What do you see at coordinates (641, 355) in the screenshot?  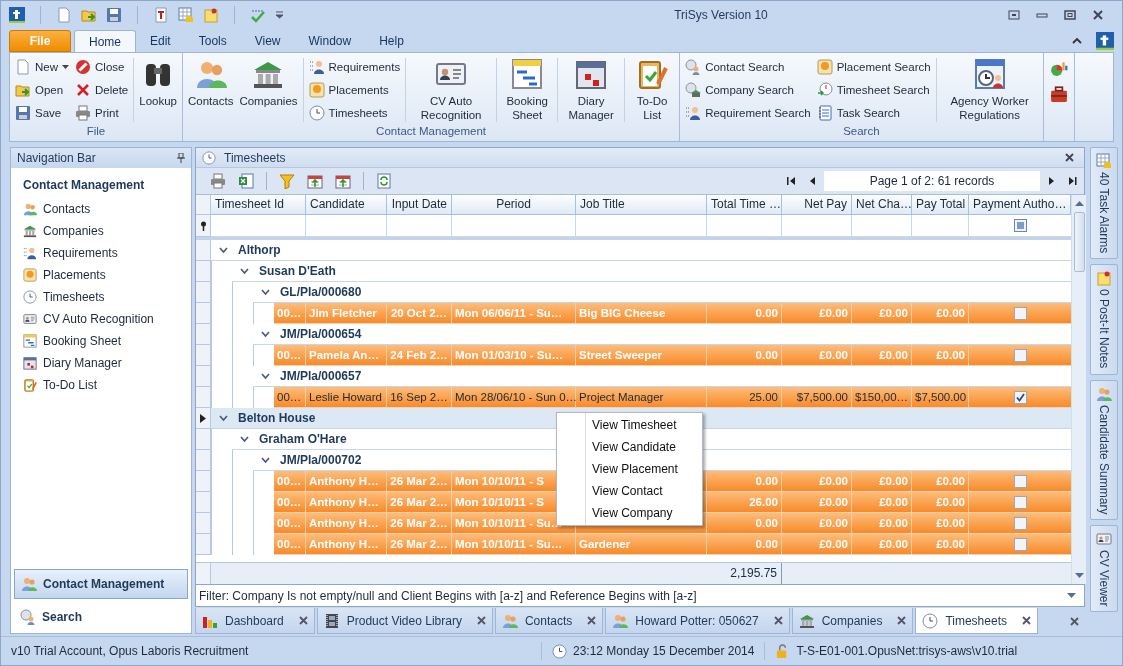 I see `table-cell: Street Sweeper` at bounding box center [641, 355].